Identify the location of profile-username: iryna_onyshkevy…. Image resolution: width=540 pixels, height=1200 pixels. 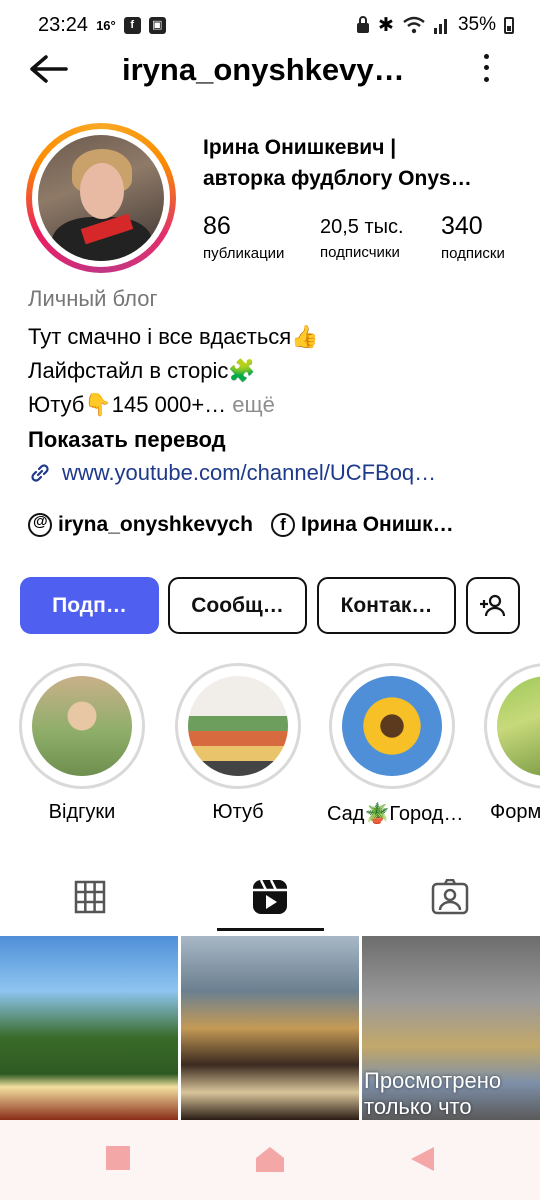
(263, 69).